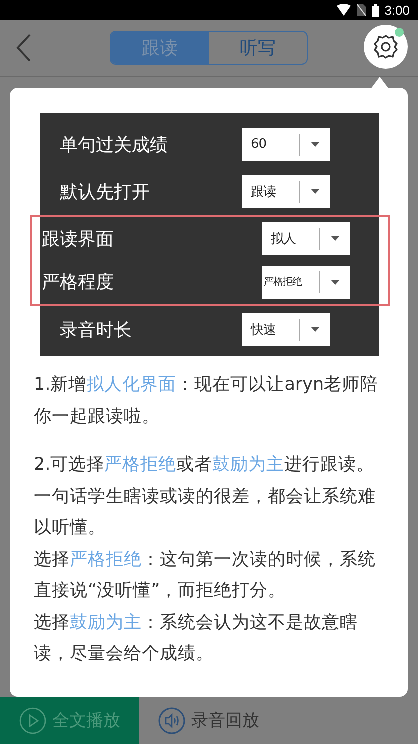 This screenshot has height=744, width=418. Describe the element at coordinates (205, 575) in the screenshot. I see `note-paragraph: 选择严格拒绝：这句第一次读的时候，系统直接说“没听懂”，而拒绝打分。` at that location.